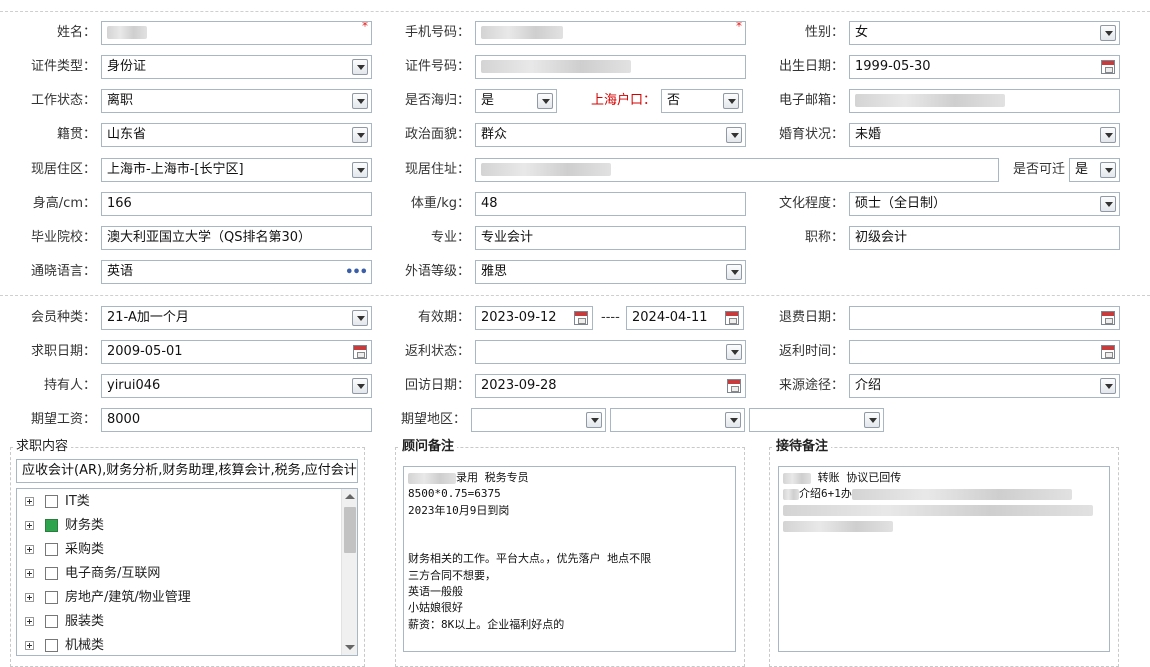 The height and width of the screenshot is (667, 1150). Describe the element at coordinates (356, 272) in the screenshot. I see `more-icon: •••` at that location.